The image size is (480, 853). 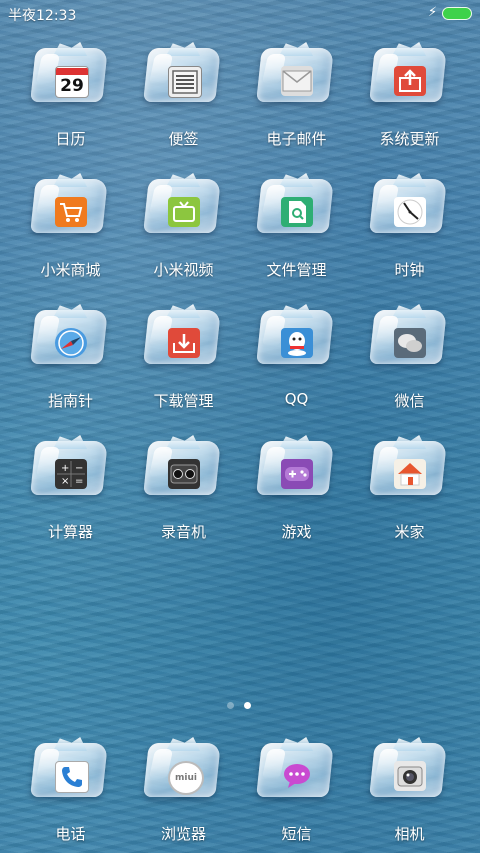 I want to click on app-label: 电话, so click(x=70, y=834).